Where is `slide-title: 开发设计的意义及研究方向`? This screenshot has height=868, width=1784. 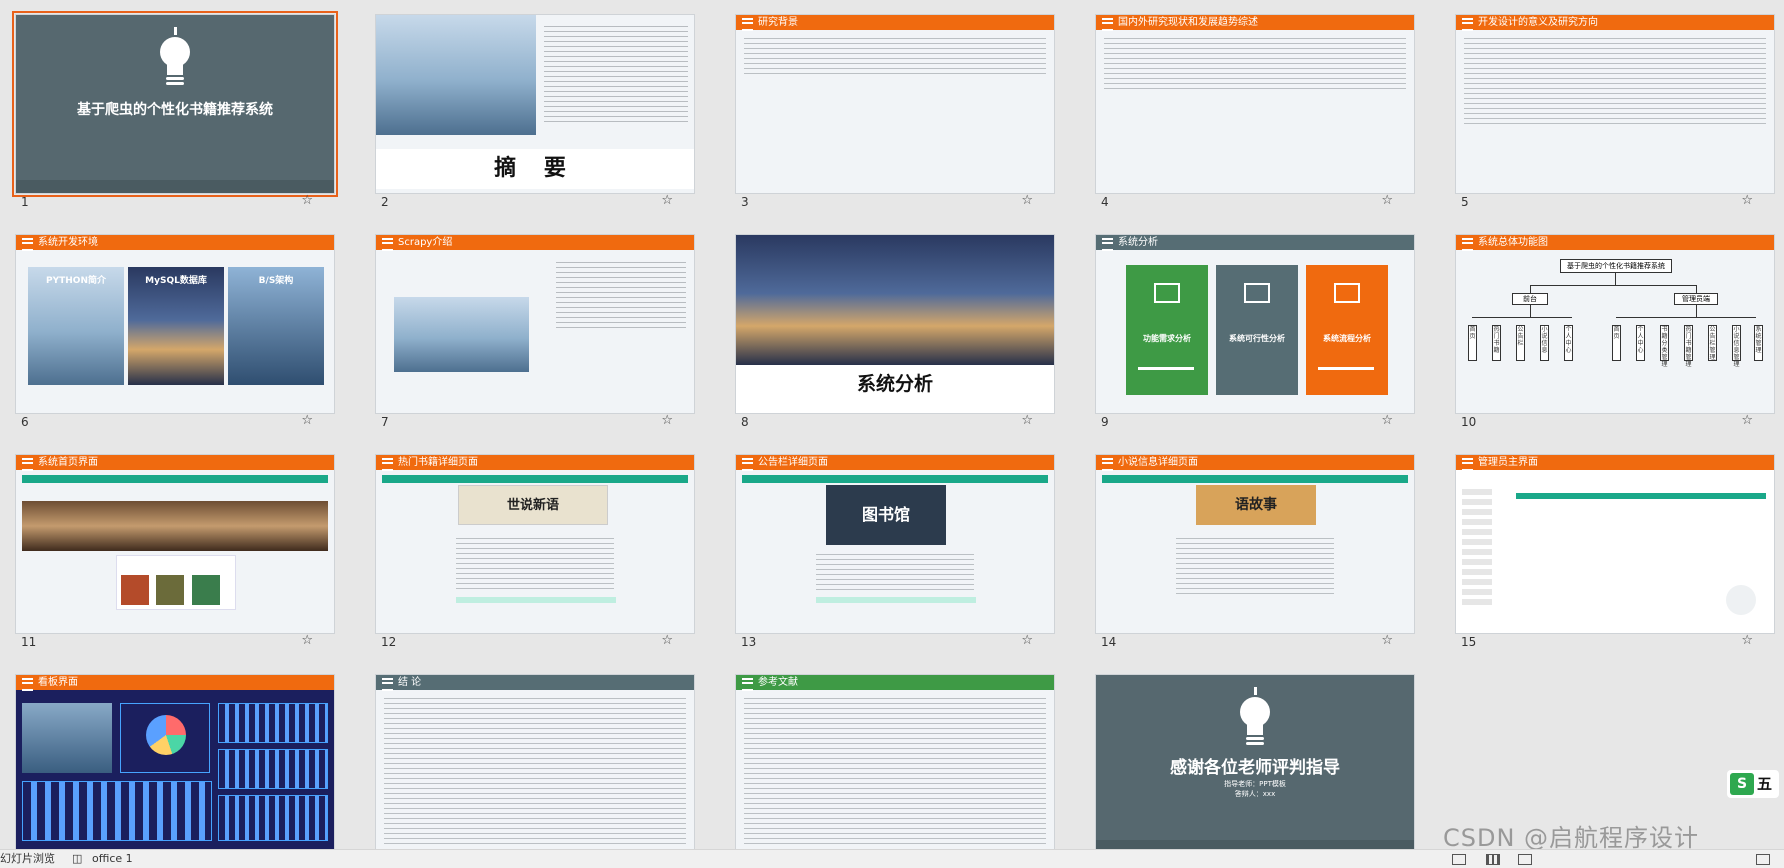
slide-title: 开发设计的意义及研究方向 is located at coordinates (1615, 23).